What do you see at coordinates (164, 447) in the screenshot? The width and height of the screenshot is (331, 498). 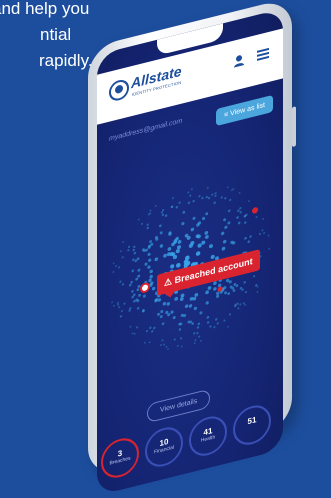 I see `stat-financial: 10 Financial` at bounding box center [164, 447].